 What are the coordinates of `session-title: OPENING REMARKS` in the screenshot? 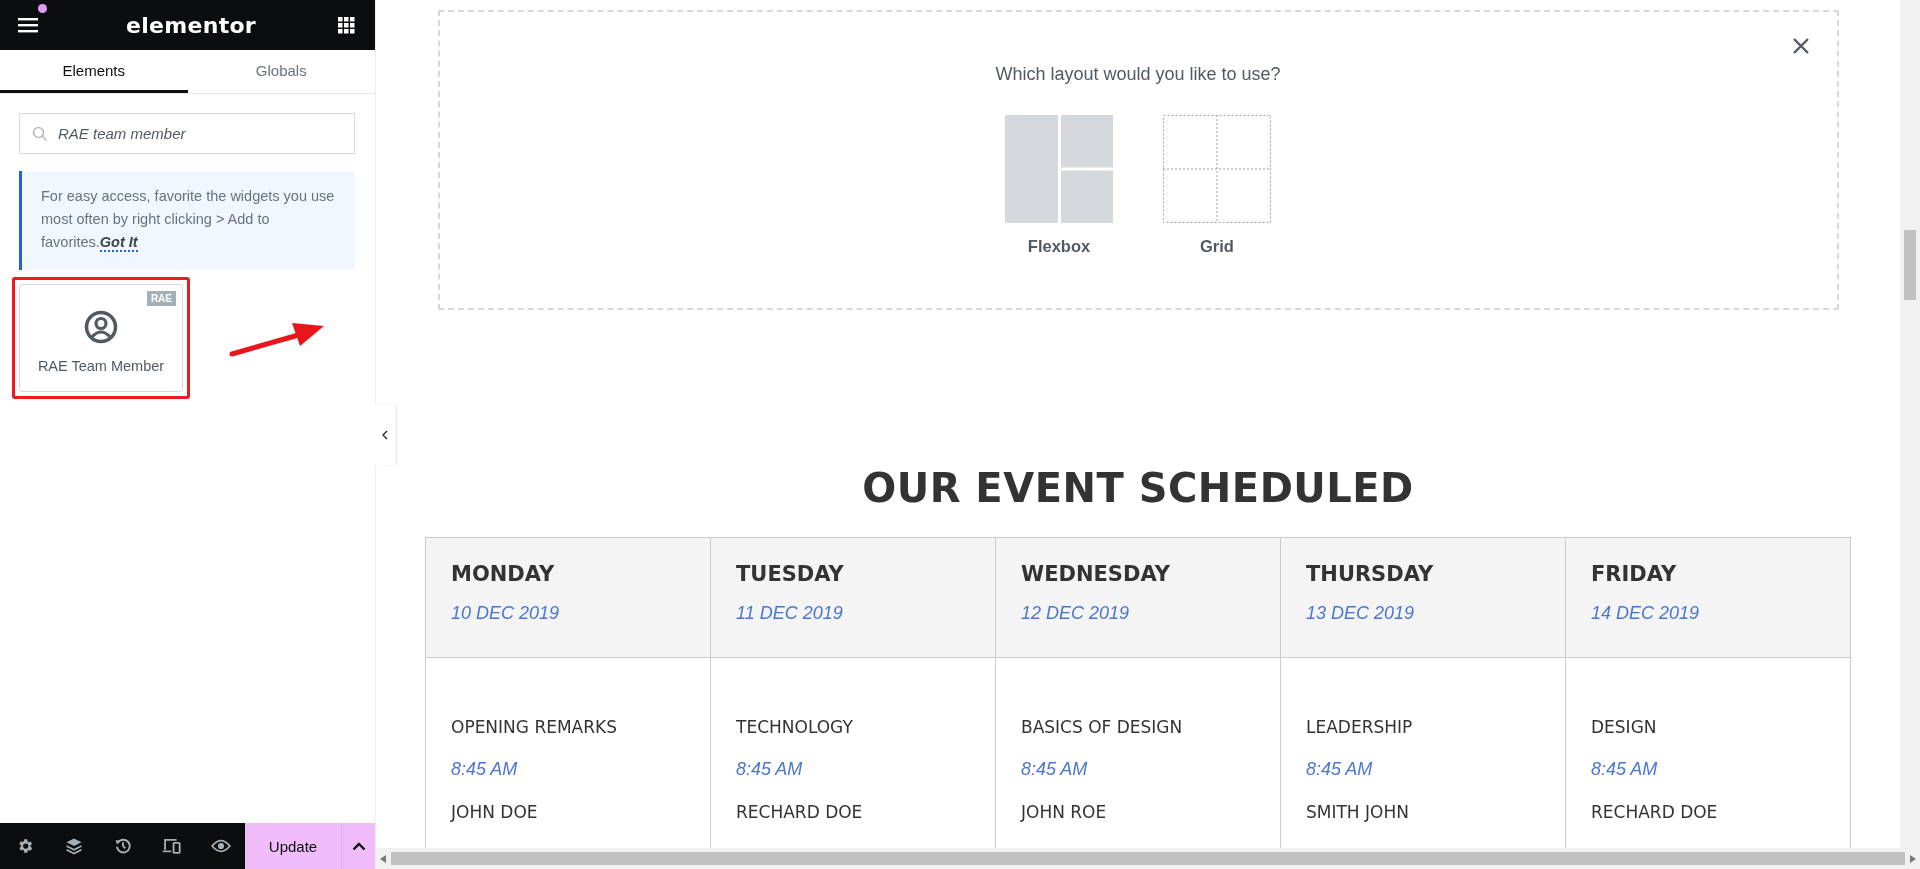 It's located at (534, 727).